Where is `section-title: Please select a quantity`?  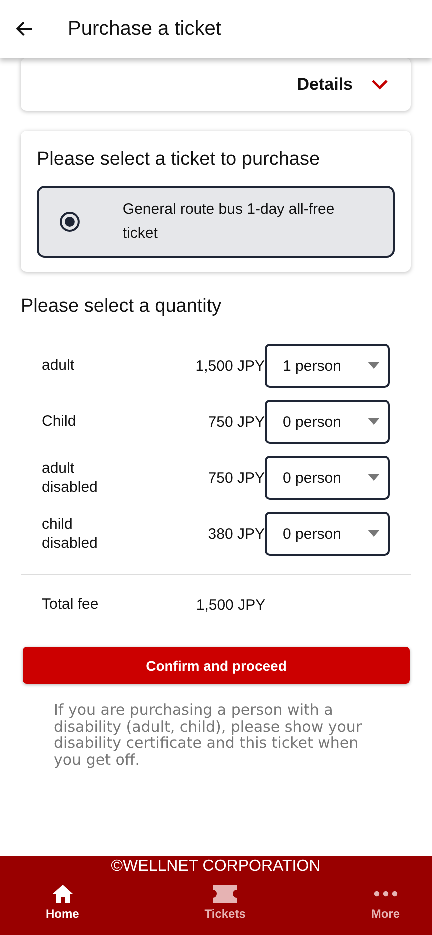 section-title: Please select a quantity is located at coordinates (122, 307).